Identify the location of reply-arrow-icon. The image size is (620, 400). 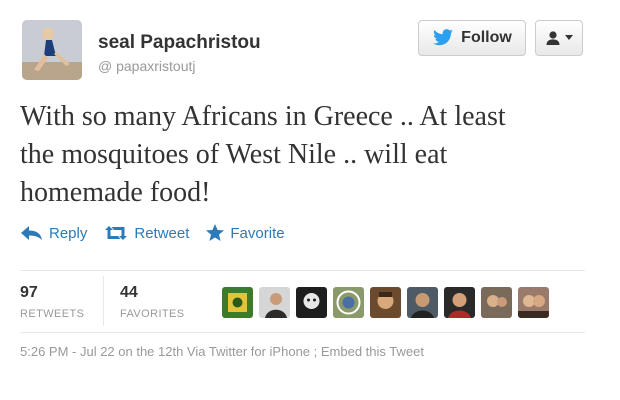
(31, 233).